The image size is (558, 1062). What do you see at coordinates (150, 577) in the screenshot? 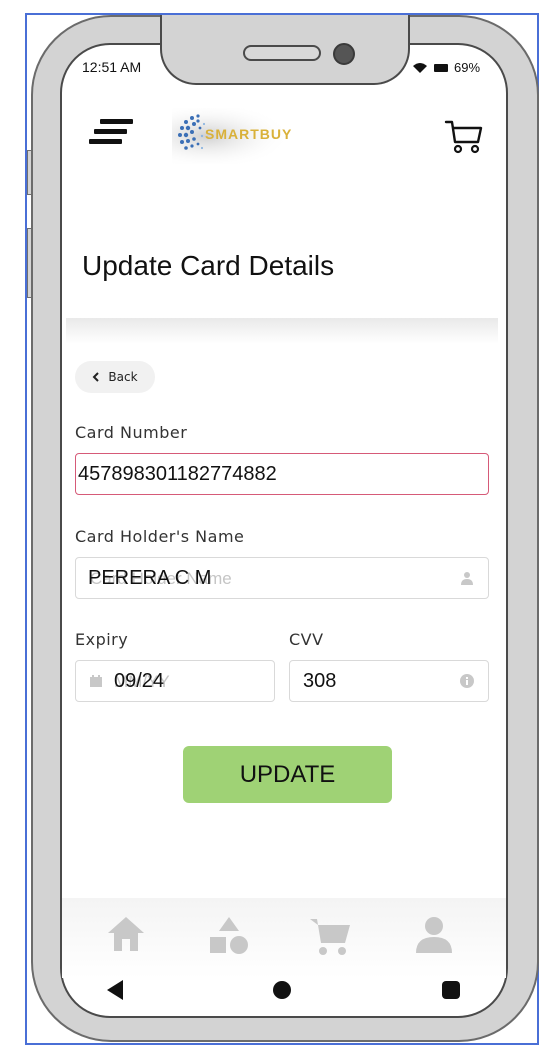
I see `card-holder-value: PERERA C M` at bounding box center [150, 577].